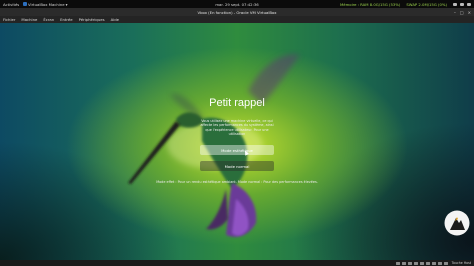 The width and height of the screenshot is (474, 266). What do you see at coordinates (455, 12) in the screenshot?
I see `minimize-button: –` at bounding box center [455, 12].